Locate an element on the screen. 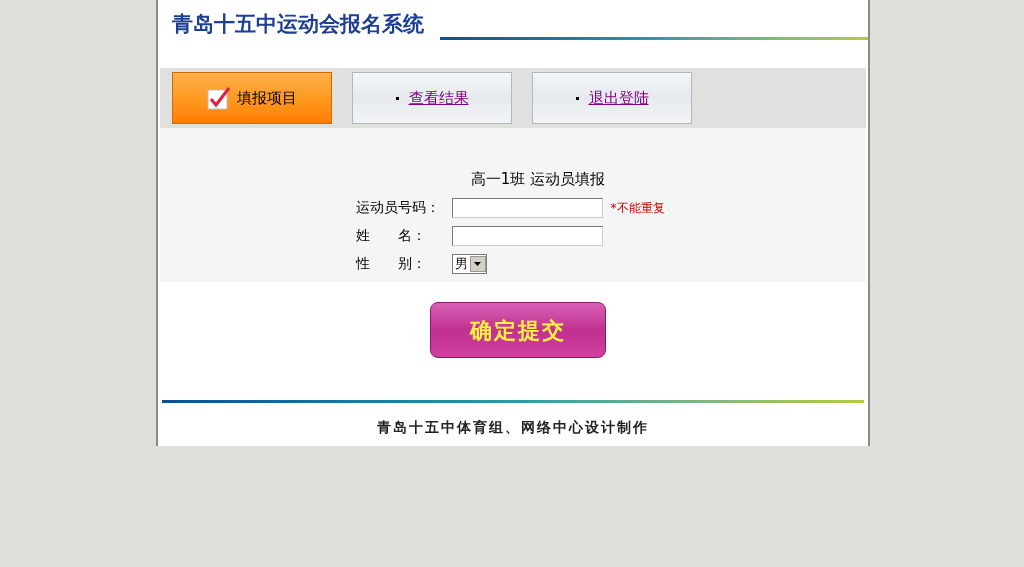 This screenshot has width=1024, height=567. site-title: 青岛十五中运动会报名系统 is located at coordinates (298, 24).